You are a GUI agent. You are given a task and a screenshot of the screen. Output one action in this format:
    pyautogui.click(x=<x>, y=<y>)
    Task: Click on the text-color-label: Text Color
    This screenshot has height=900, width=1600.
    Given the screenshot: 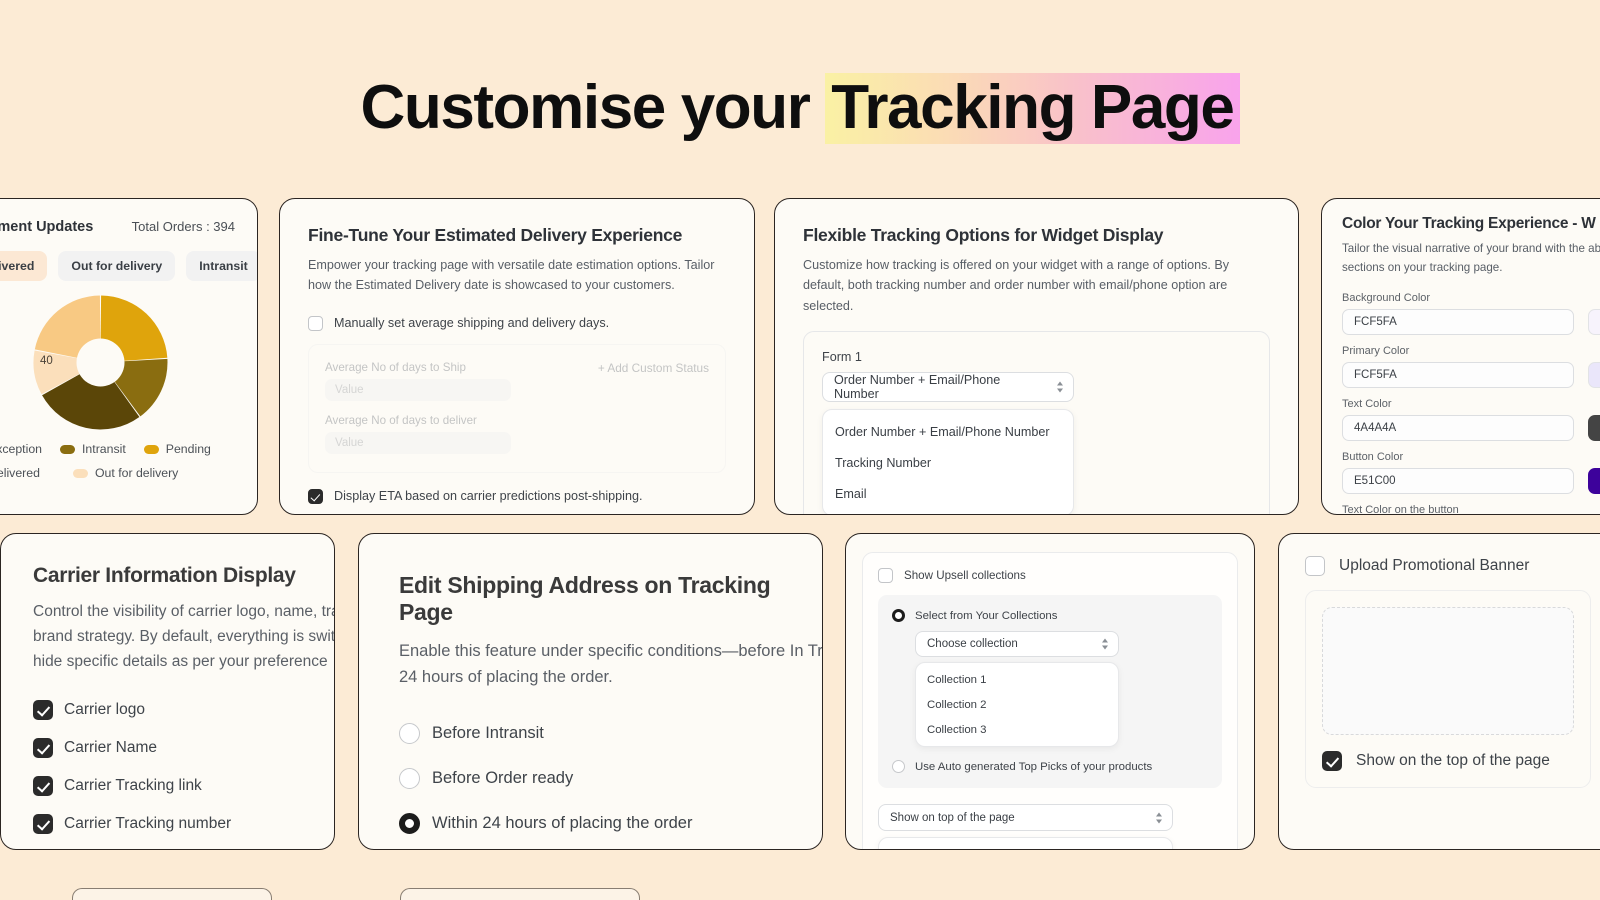 What is the action you would take?
    pyautogui.click(x=1367, y=403)
    